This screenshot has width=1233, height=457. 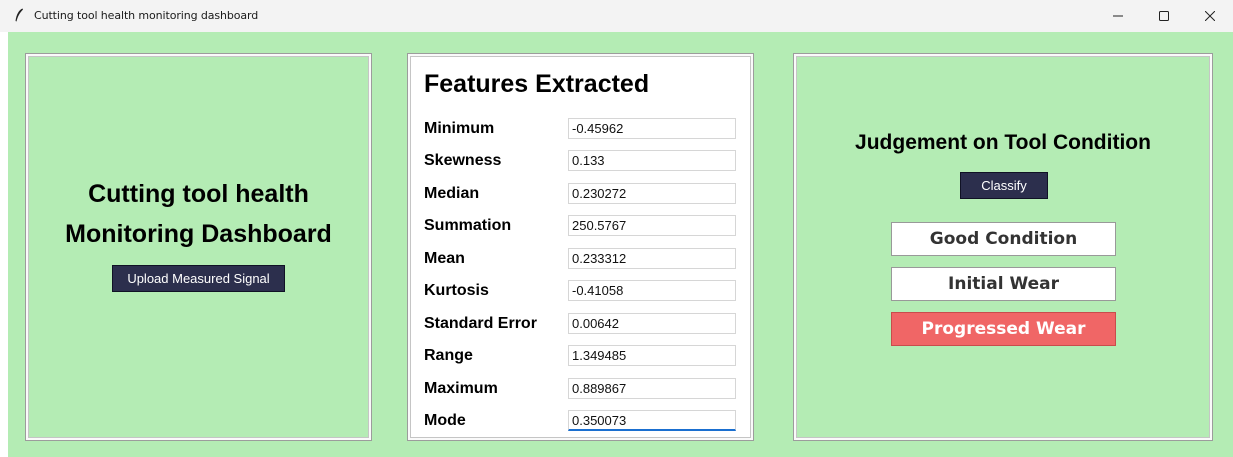 I want to click on maximize-icon, so click(x=1164, y=16).